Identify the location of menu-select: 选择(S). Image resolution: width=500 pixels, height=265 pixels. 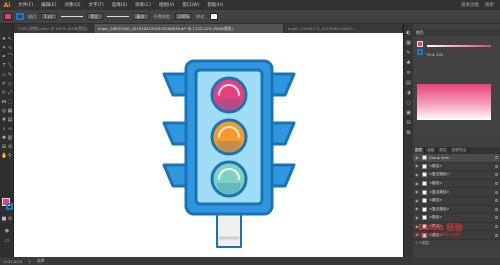
(119, 5).